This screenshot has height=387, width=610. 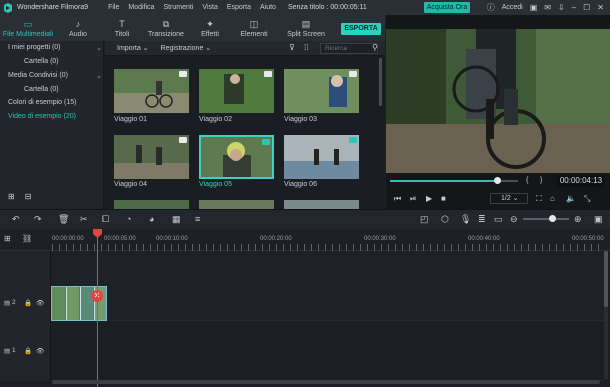 I want to click on import-folder-icon: ⊟, so click(x=28, y=197).